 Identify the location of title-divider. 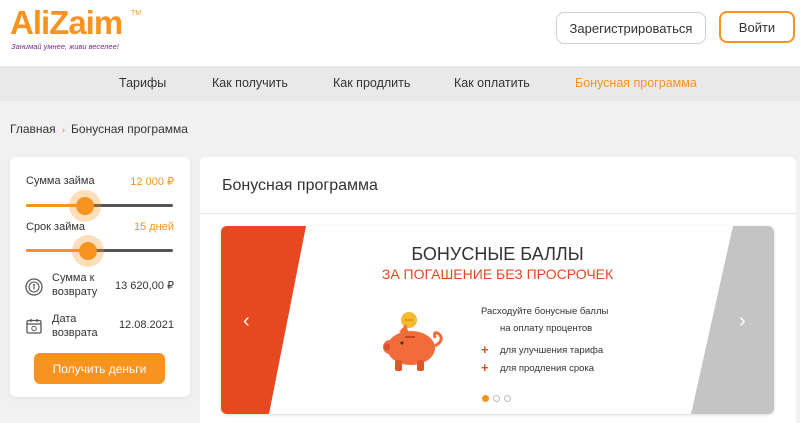
(498, 213).